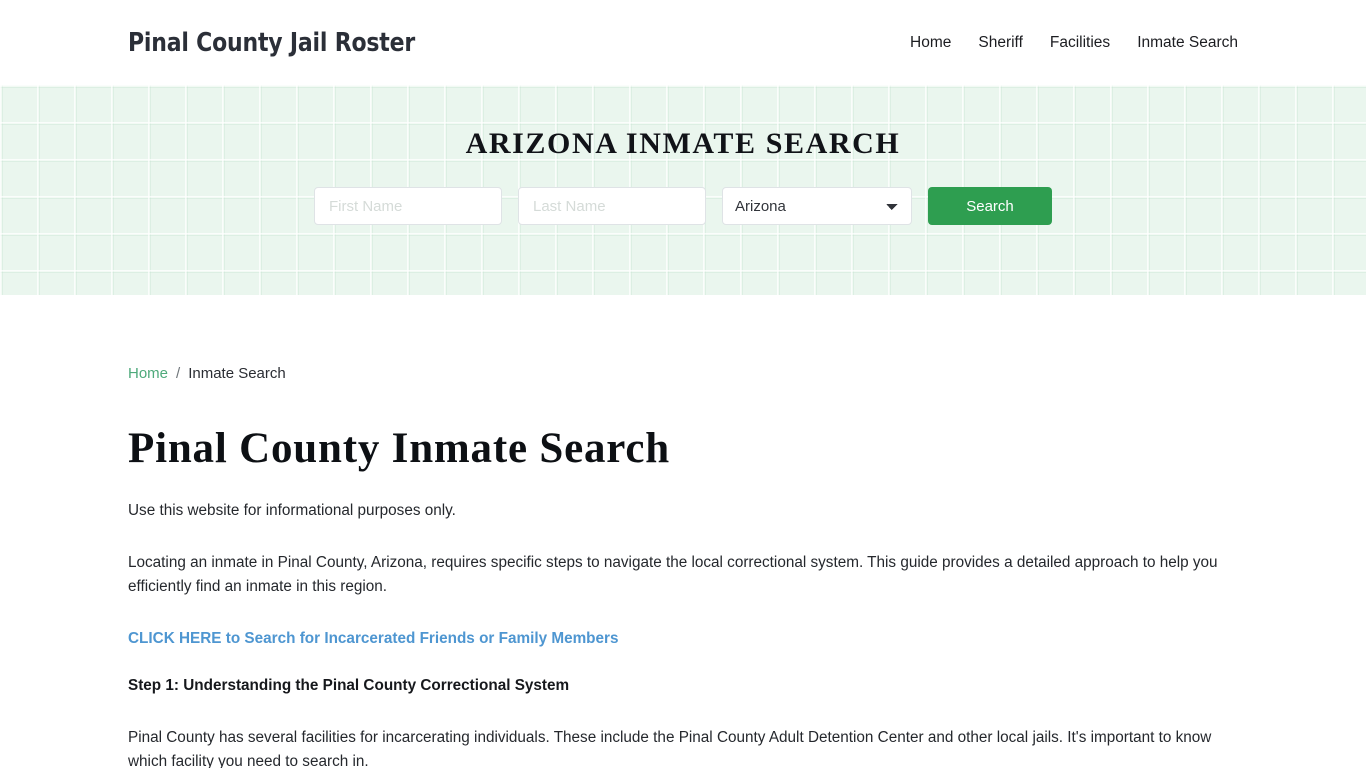 Image resolution: width=1366 pixels, height=768 pixels. I want to click on inmate-search-form: Arizona Search, so click(683, 206).